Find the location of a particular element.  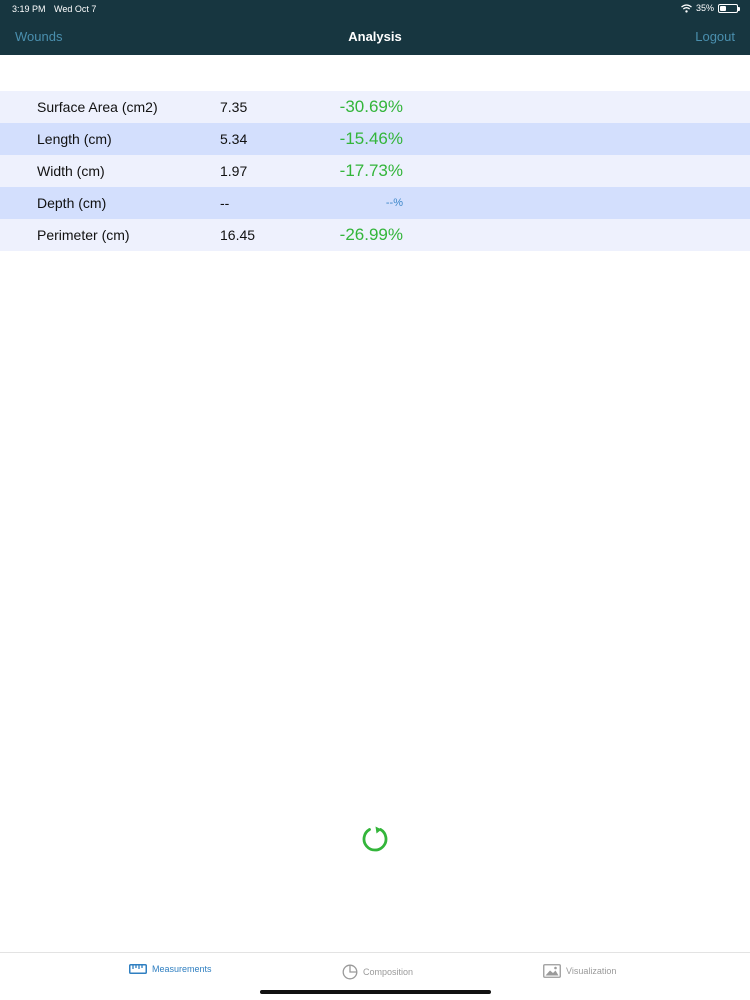

wifi-icon is located at coordinates (686, 8).